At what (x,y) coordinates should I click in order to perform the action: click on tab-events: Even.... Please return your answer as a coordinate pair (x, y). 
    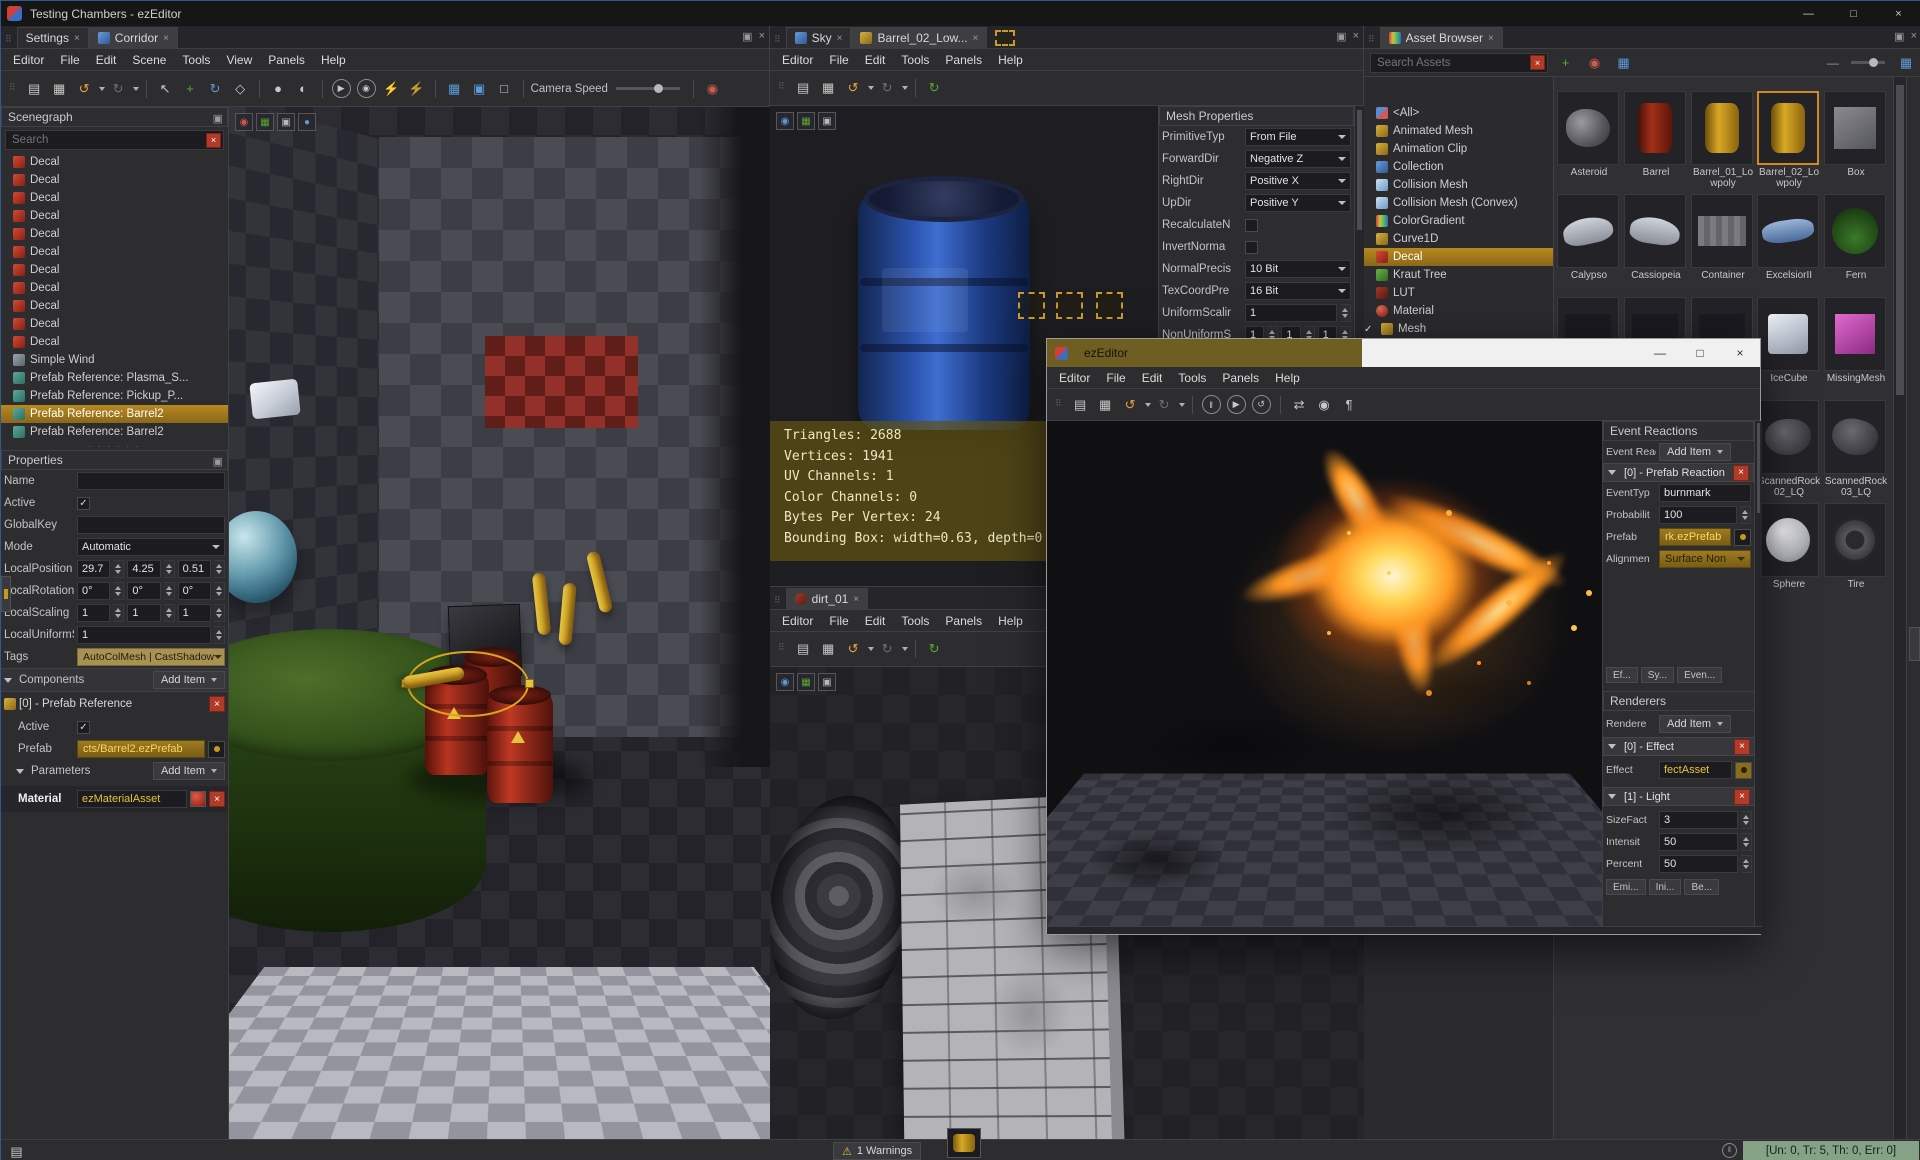
    Looking at the image, I should click on (1700, 675).